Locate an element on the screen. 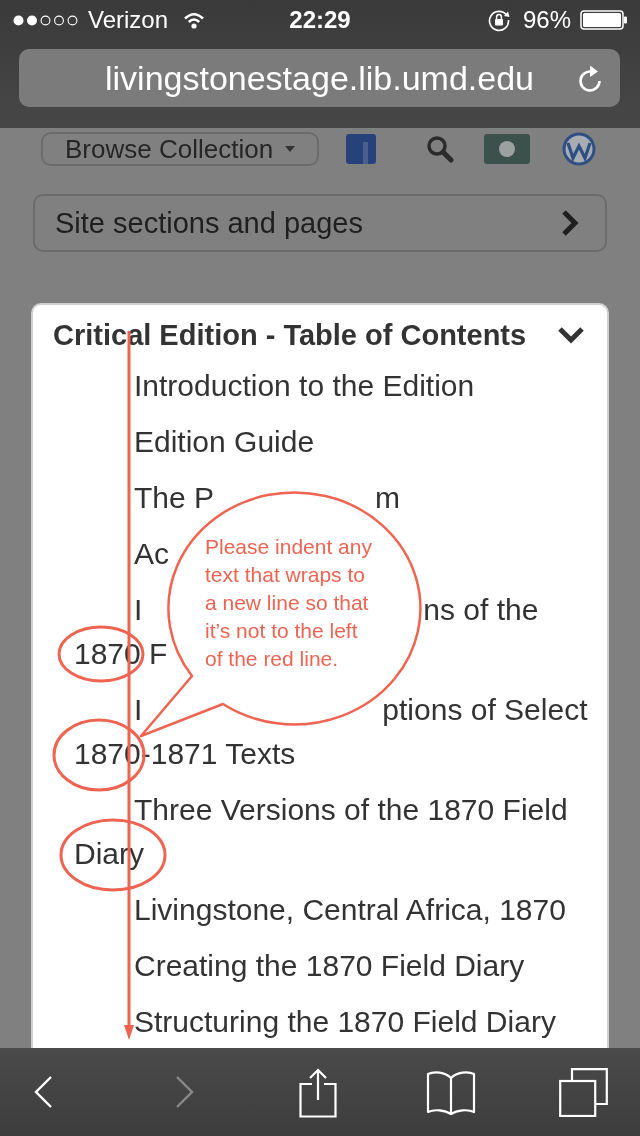 This screenshot has height=1136, width=640. reload-icon is located at coordinates (591, 78).